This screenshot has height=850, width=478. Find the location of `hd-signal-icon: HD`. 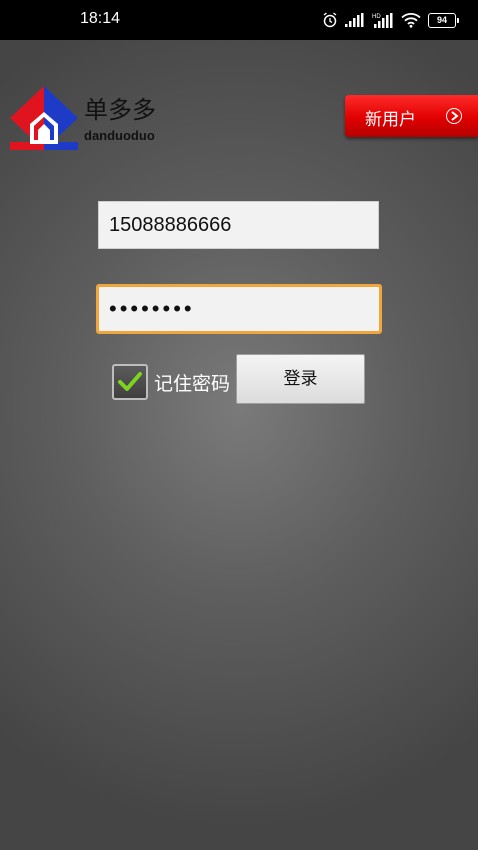

hd-signal-icon: HD is located at coordinates (382, 20).